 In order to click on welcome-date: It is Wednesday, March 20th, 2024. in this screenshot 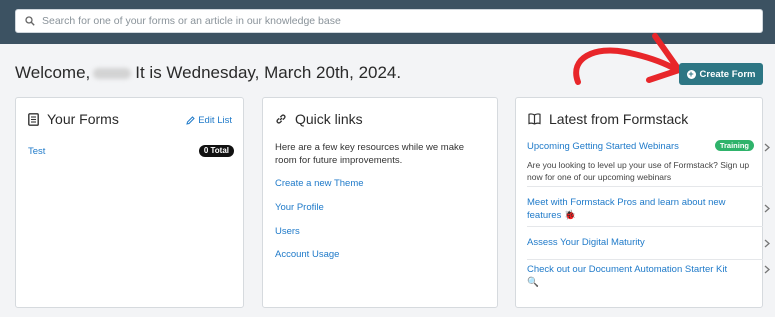, I will do `click(268, 72)`.